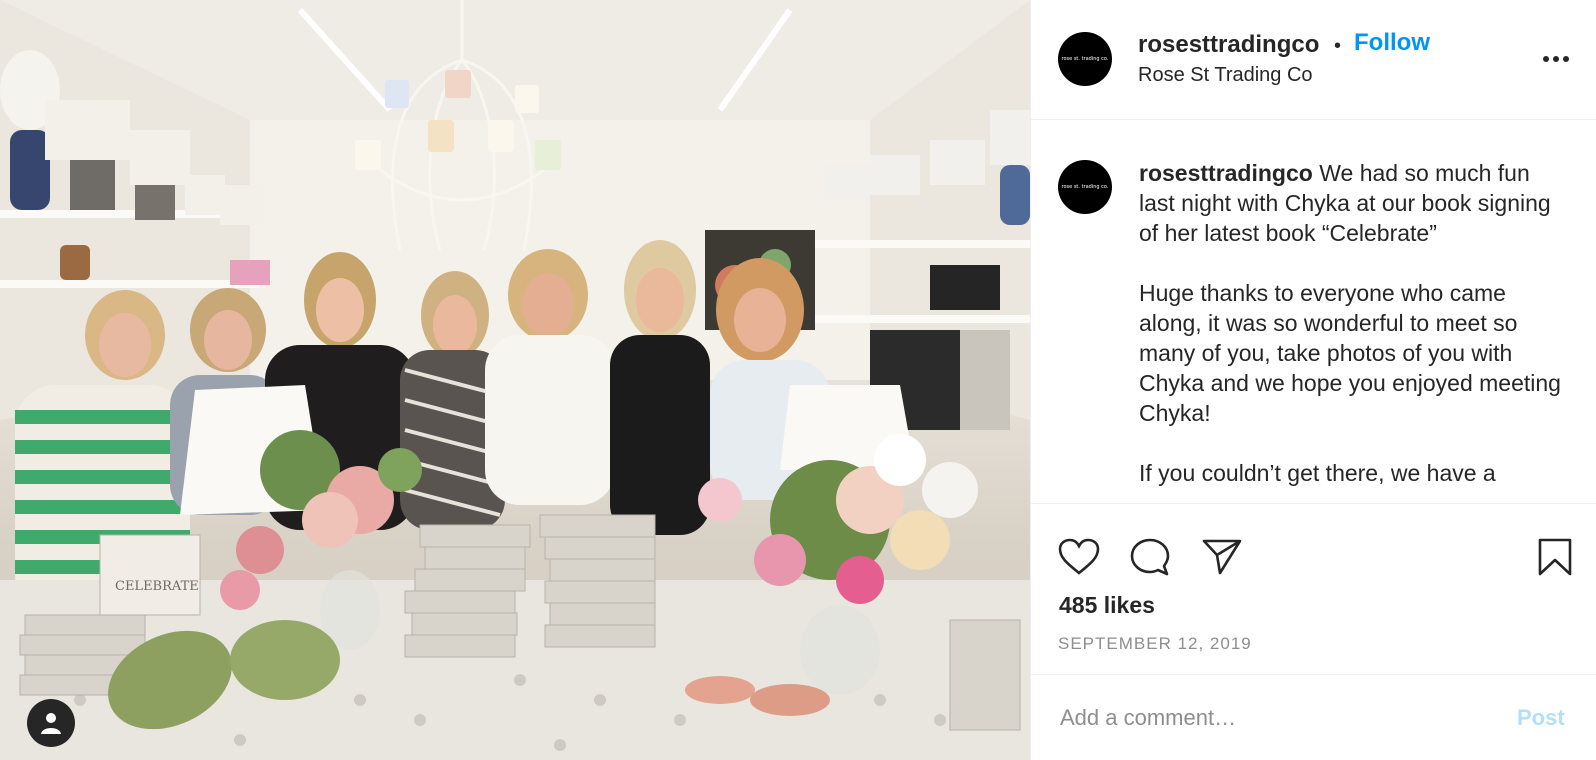  I want to click on user-tag-button, so click(51, 723).